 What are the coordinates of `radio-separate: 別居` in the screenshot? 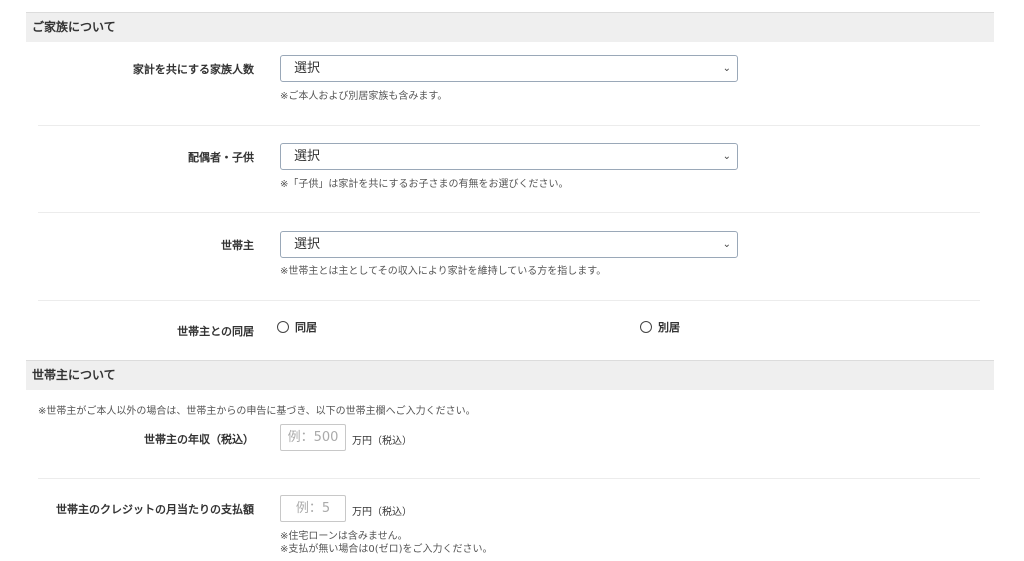 It's located at (660, 327).